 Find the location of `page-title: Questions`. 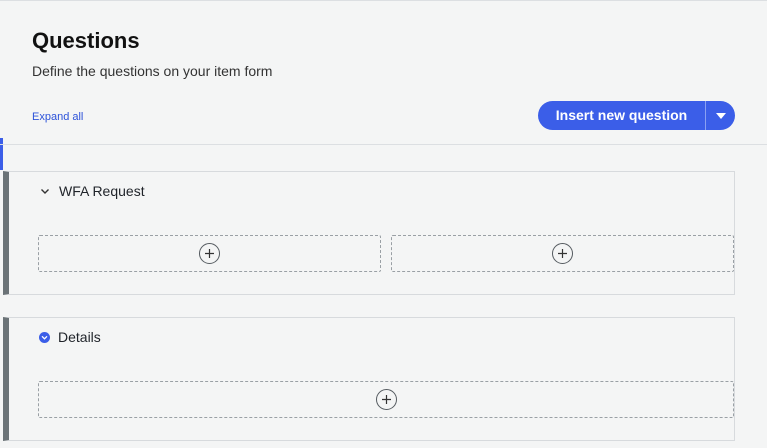

page-title: Questions is located at coordinates (86, 40).